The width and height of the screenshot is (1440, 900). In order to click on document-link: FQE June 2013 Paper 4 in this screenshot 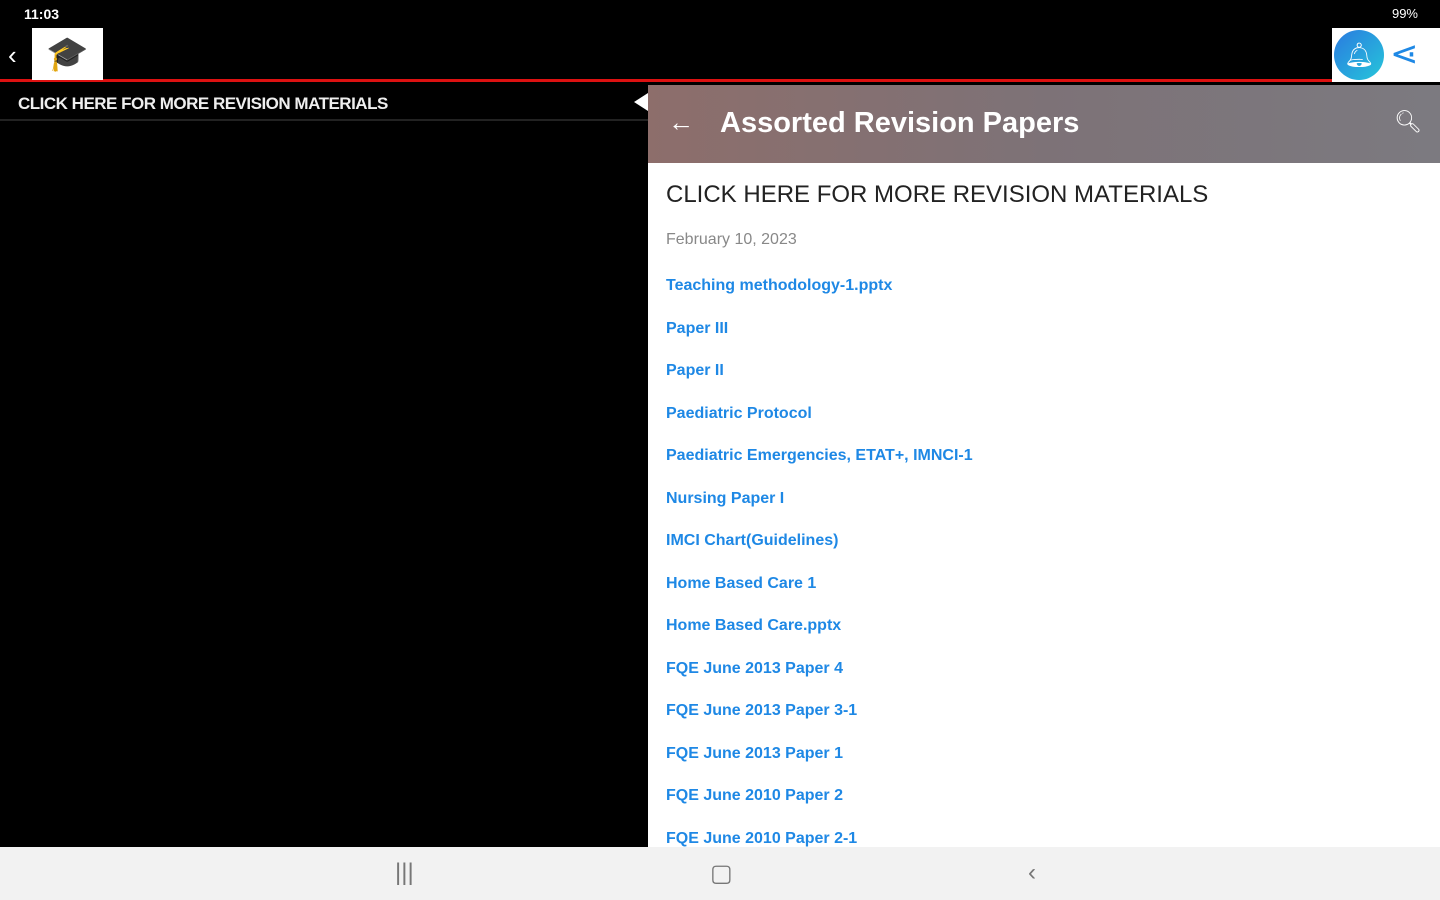, I will do `click(1044, 681)`.